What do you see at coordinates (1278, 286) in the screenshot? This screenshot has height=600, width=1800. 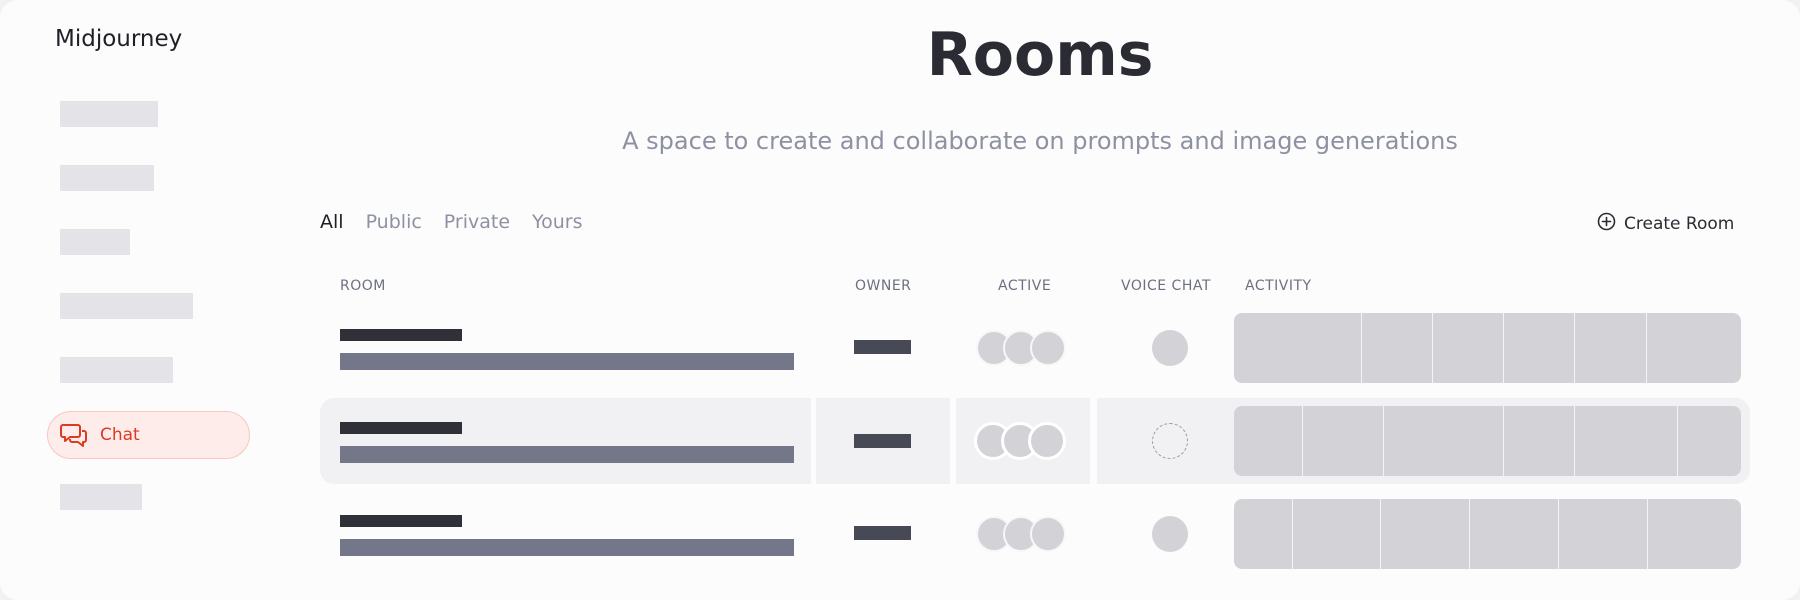 I see `column-header-activity: ACTIVITY` at bounding box center [1278, 286].